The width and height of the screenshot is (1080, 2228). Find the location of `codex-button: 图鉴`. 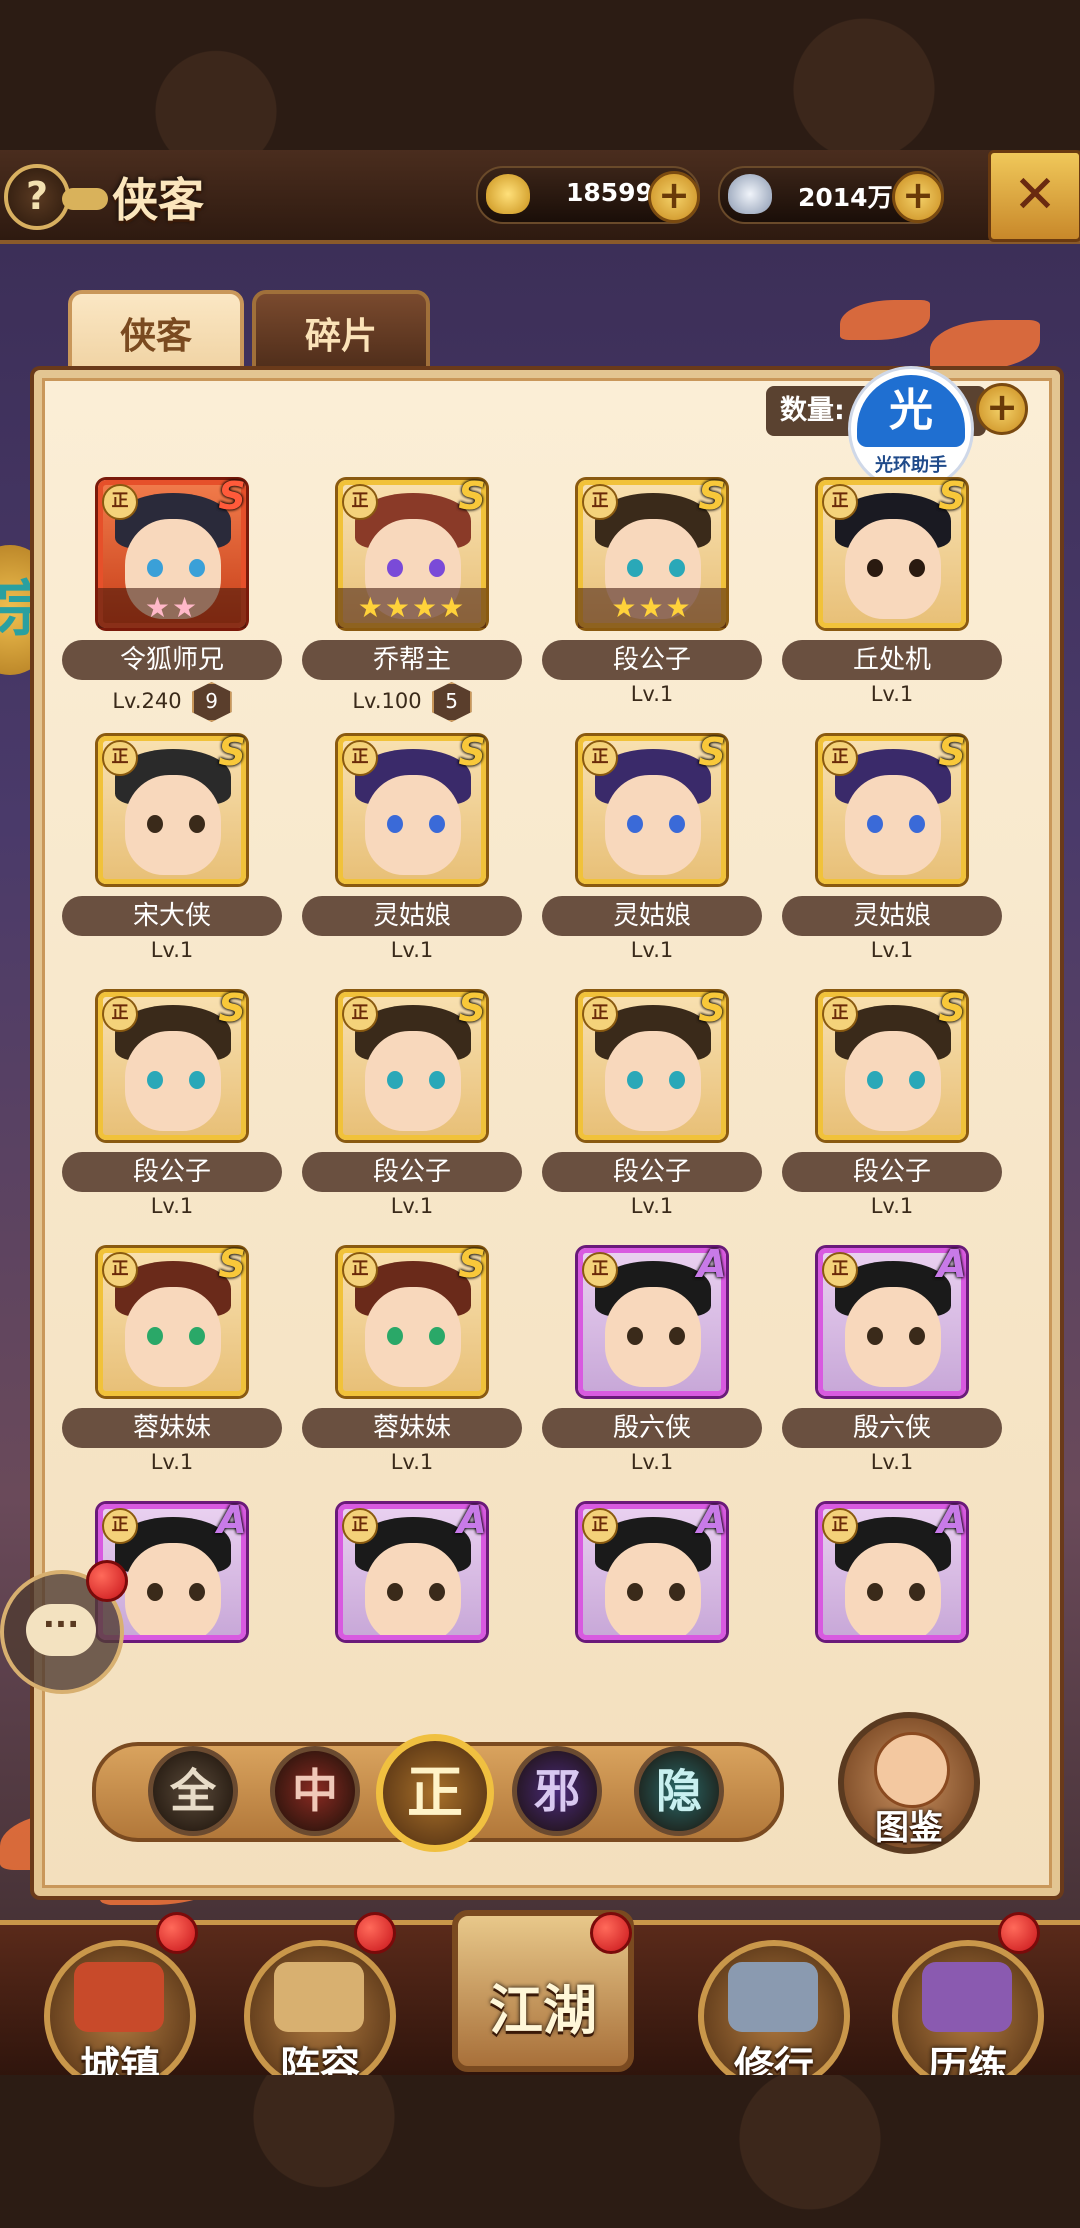

codex-button: 图鉴 is located at coordinates (909, 1783).